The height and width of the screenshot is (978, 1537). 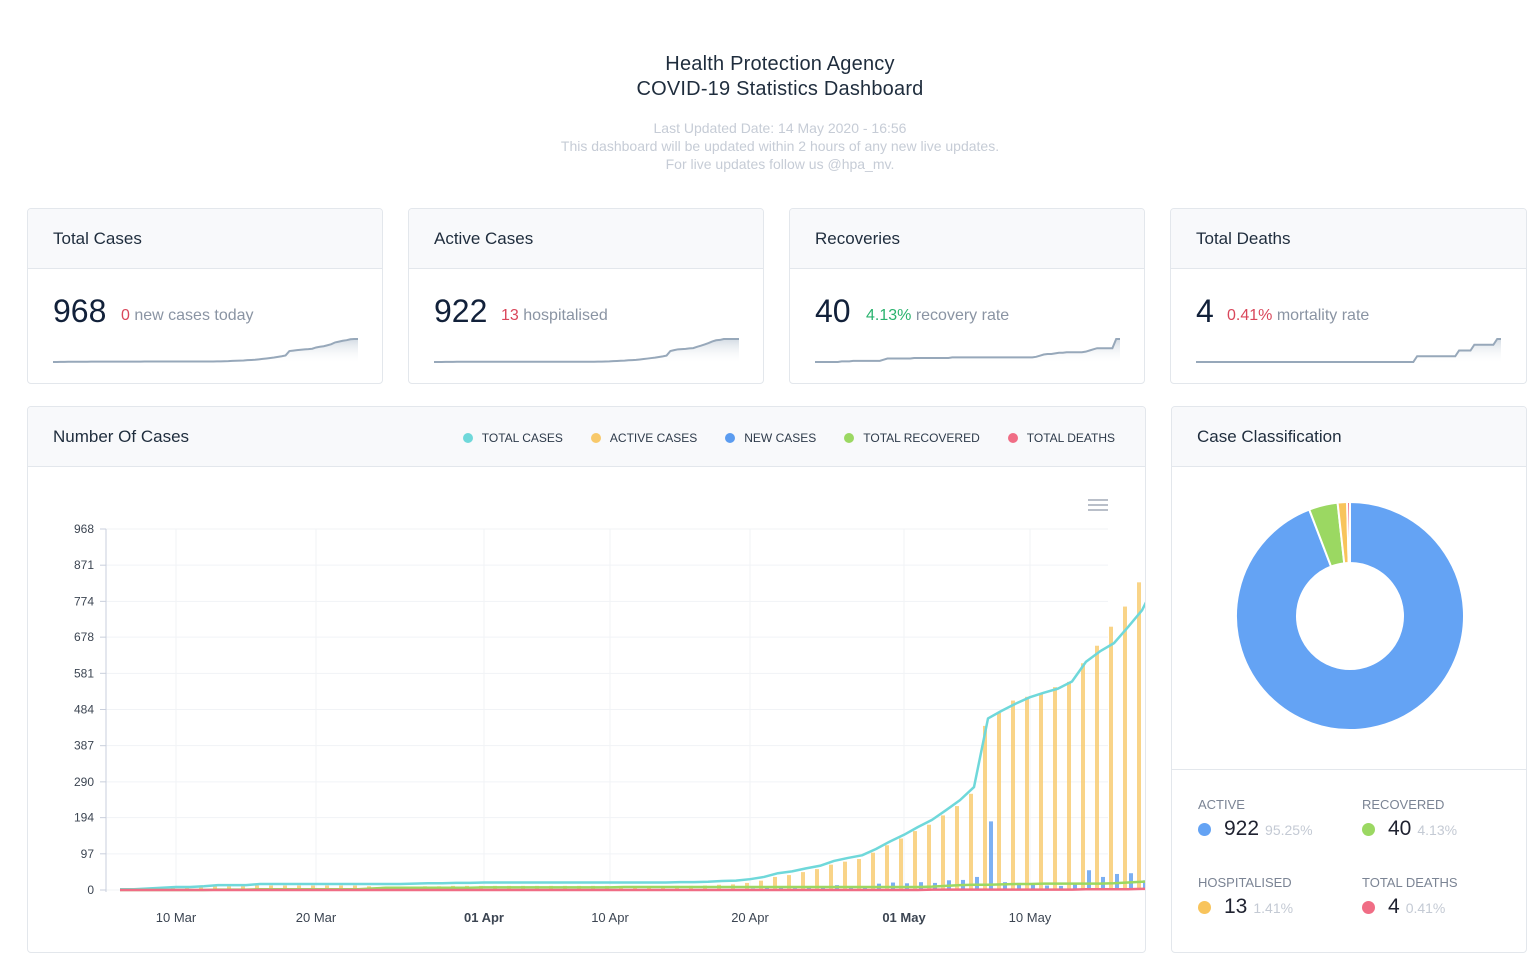 I want to click on stat-highlight: 0, so click(x=125, y=315).